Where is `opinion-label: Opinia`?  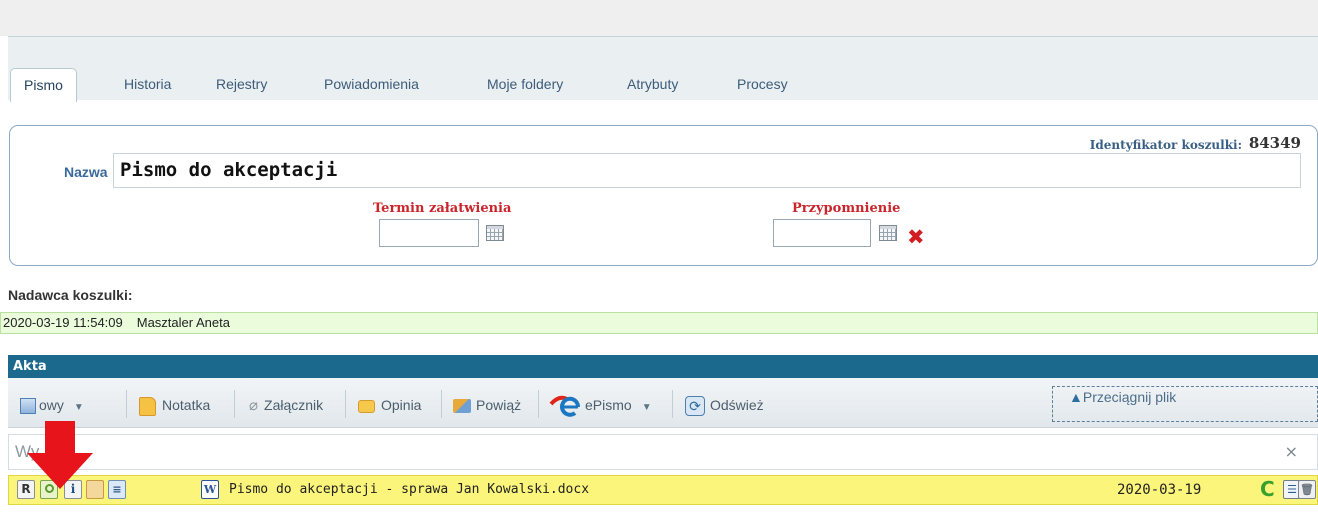 opinion-label: Opinia is located at coordinates (401, 405).